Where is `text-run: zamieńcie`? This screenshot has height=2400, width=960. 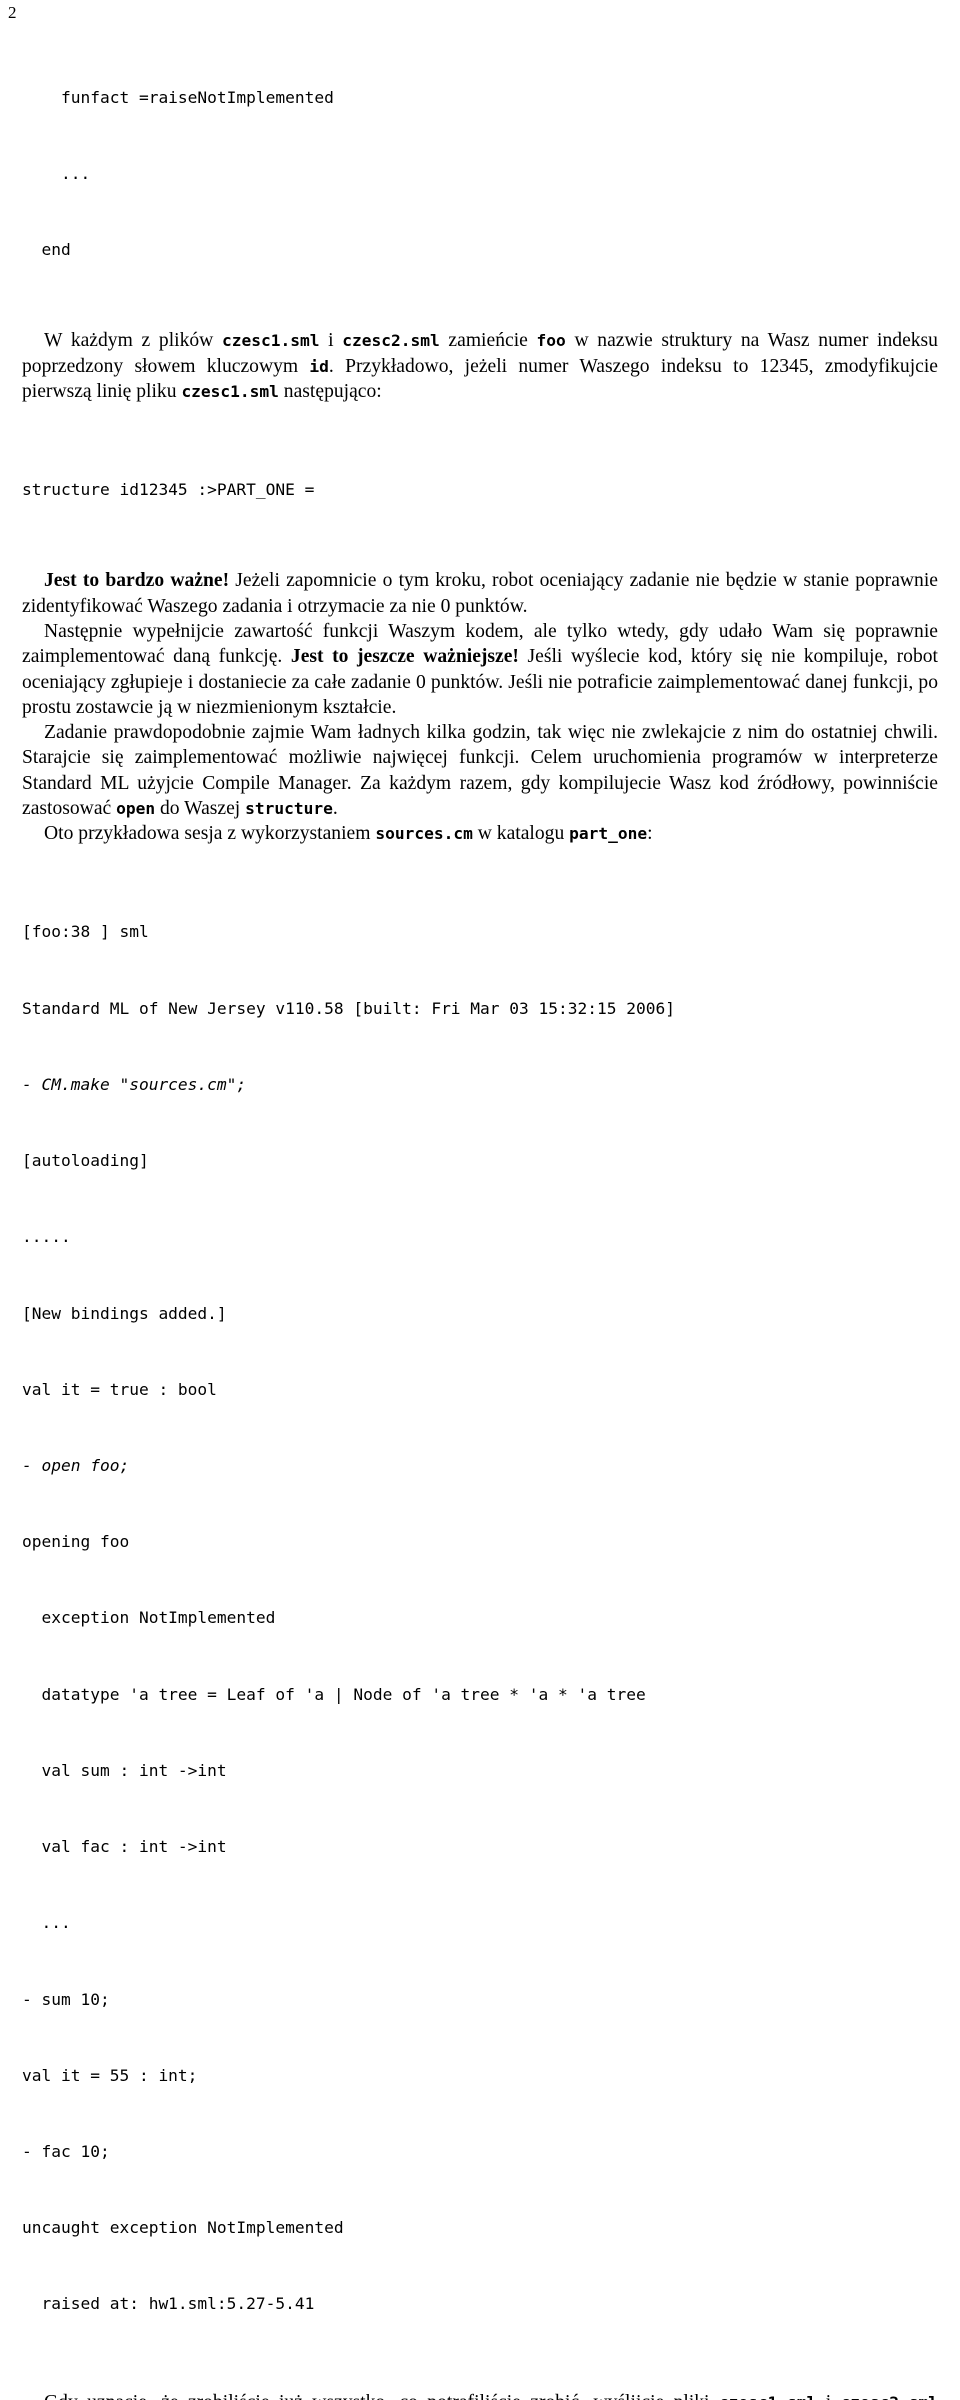 text-run: zamieńcie is located at coordinates (488, 341).